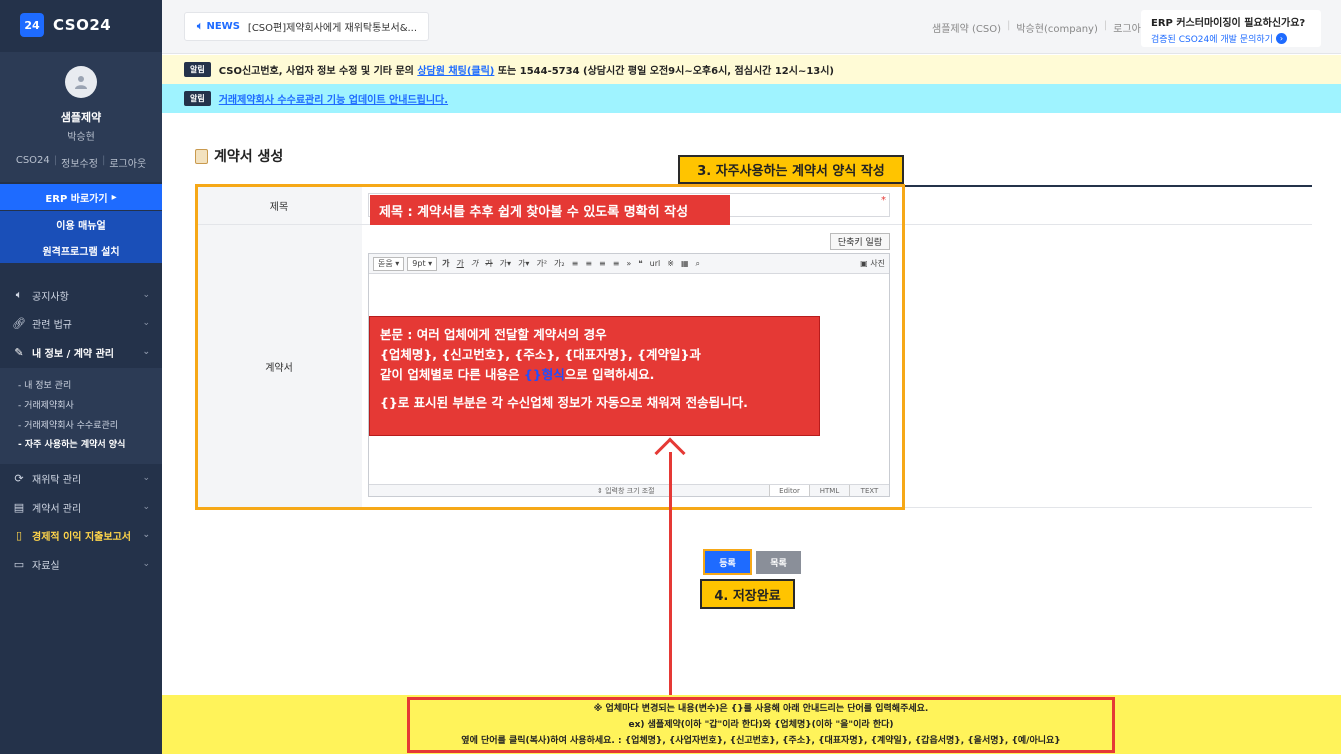  What do you see at coordinates (71, 443) in the screenshot?
I see `sub-item-templates: - 자주 사용하는 계약서 양식` at bounding box center [71, 443].